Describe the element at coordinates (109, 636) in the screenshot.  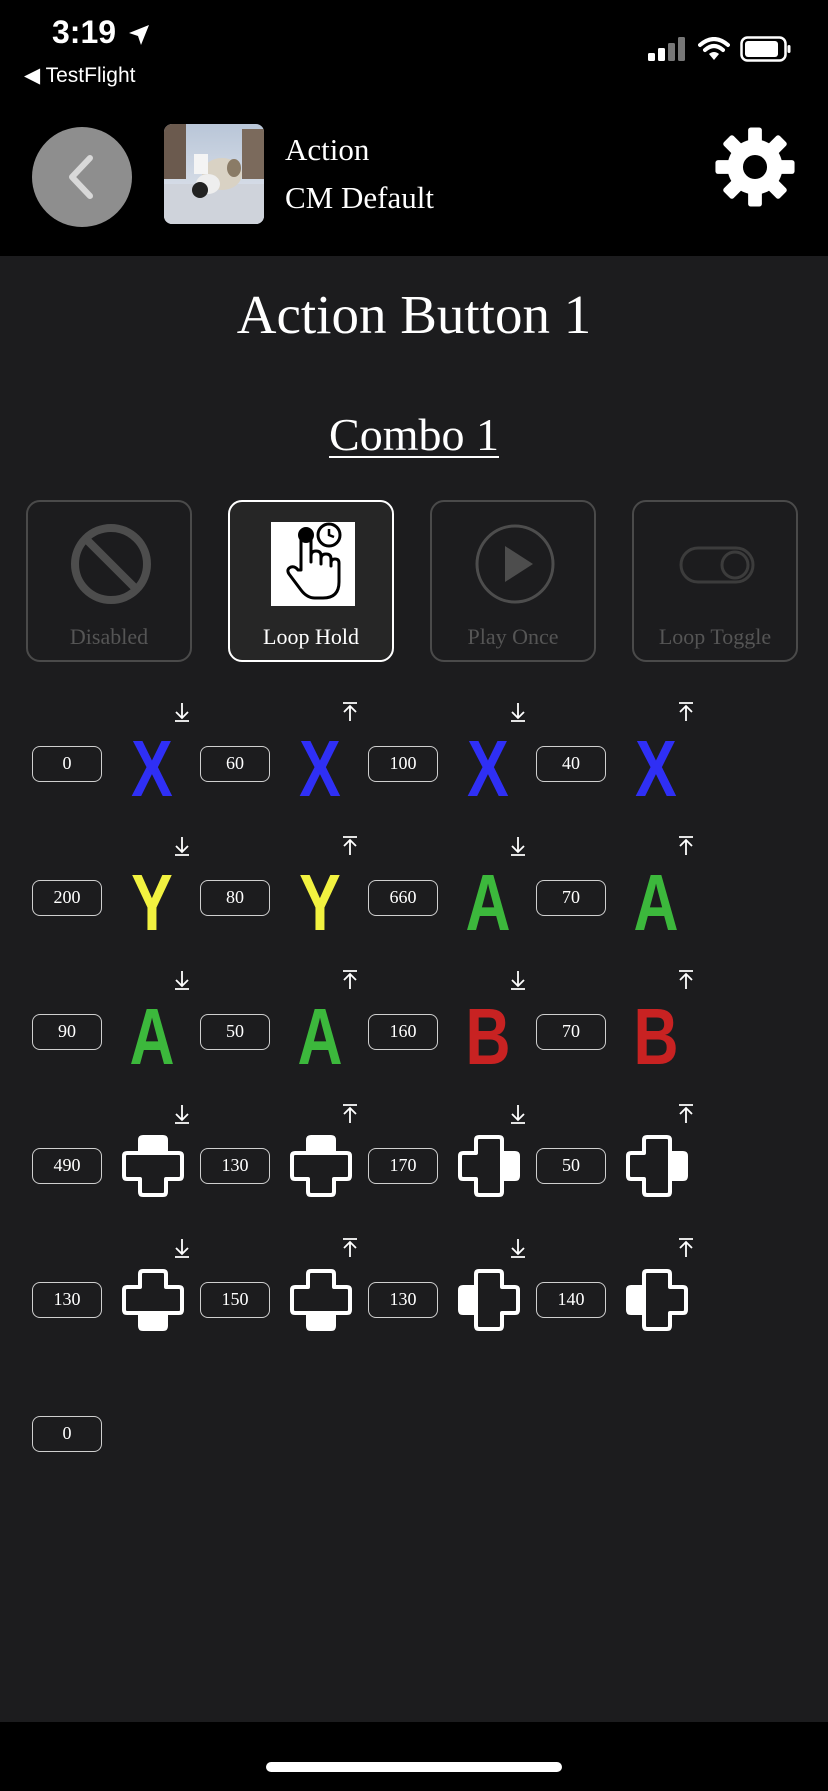
I see `mode-label: Disabled` at that location.